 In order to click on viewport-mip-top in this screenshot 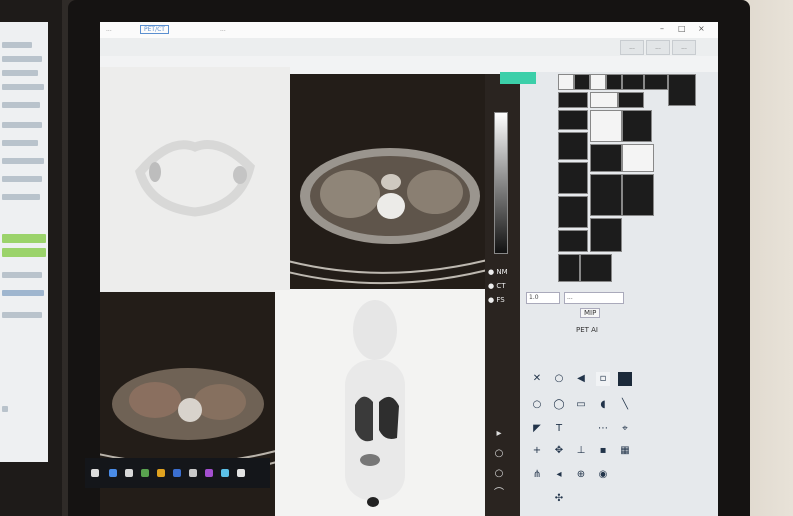, I will do `click(195, 179)`.